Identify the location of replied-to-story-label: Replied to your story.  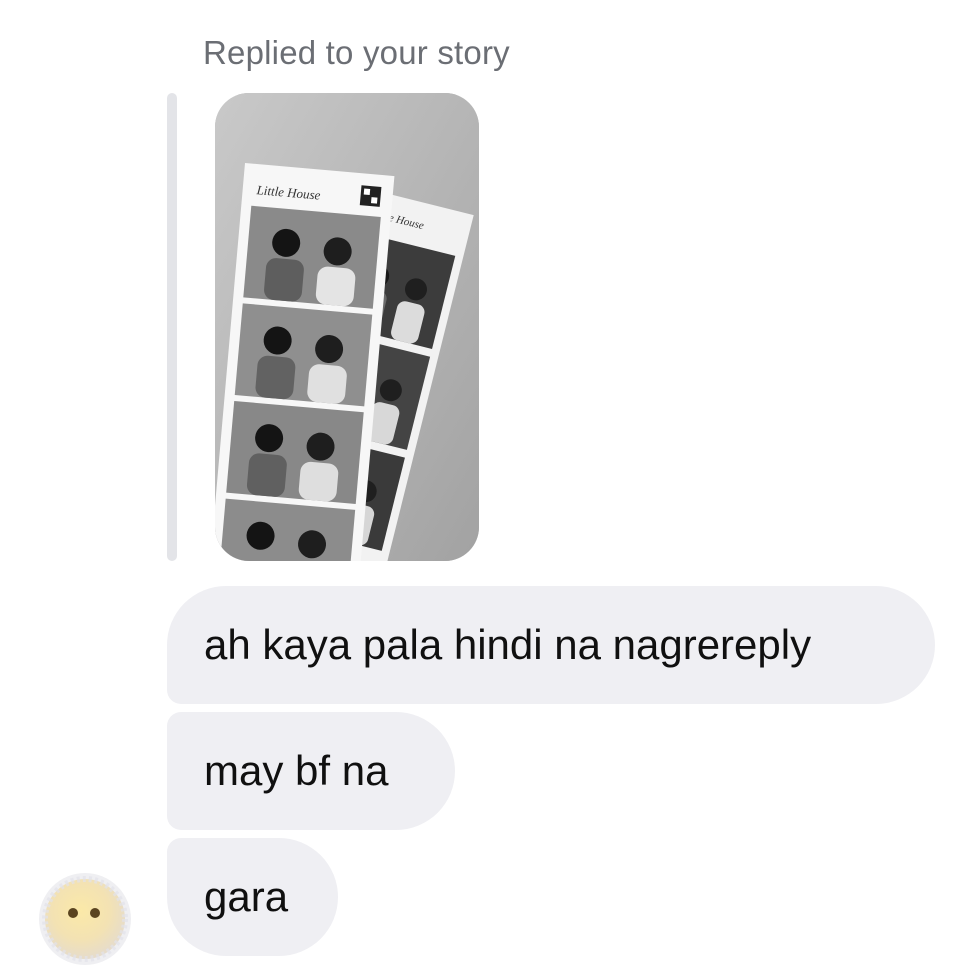
(356, 52).